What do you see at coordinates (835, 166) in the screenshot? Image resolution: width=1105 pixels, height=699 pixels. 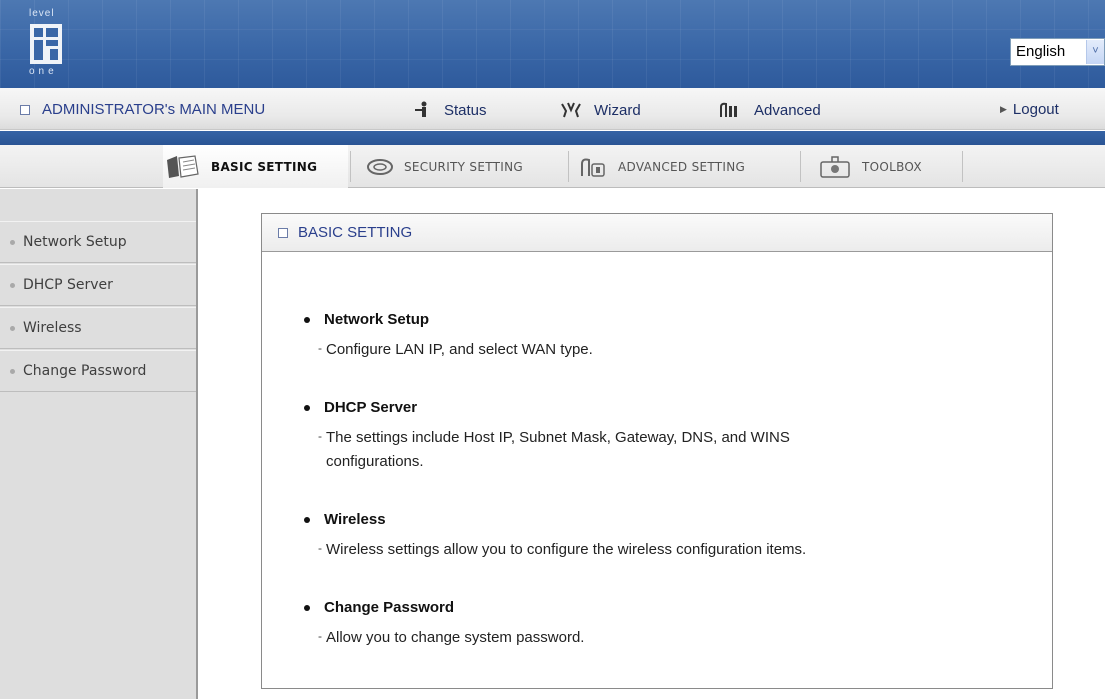 I see `toolbox-icon` at bounding box center [835, 166].